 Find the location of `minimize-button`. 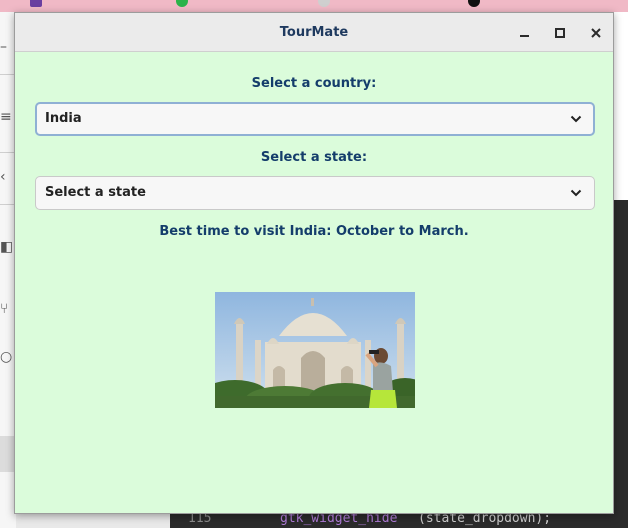

minimize-button is located at coordinates (524, 33).